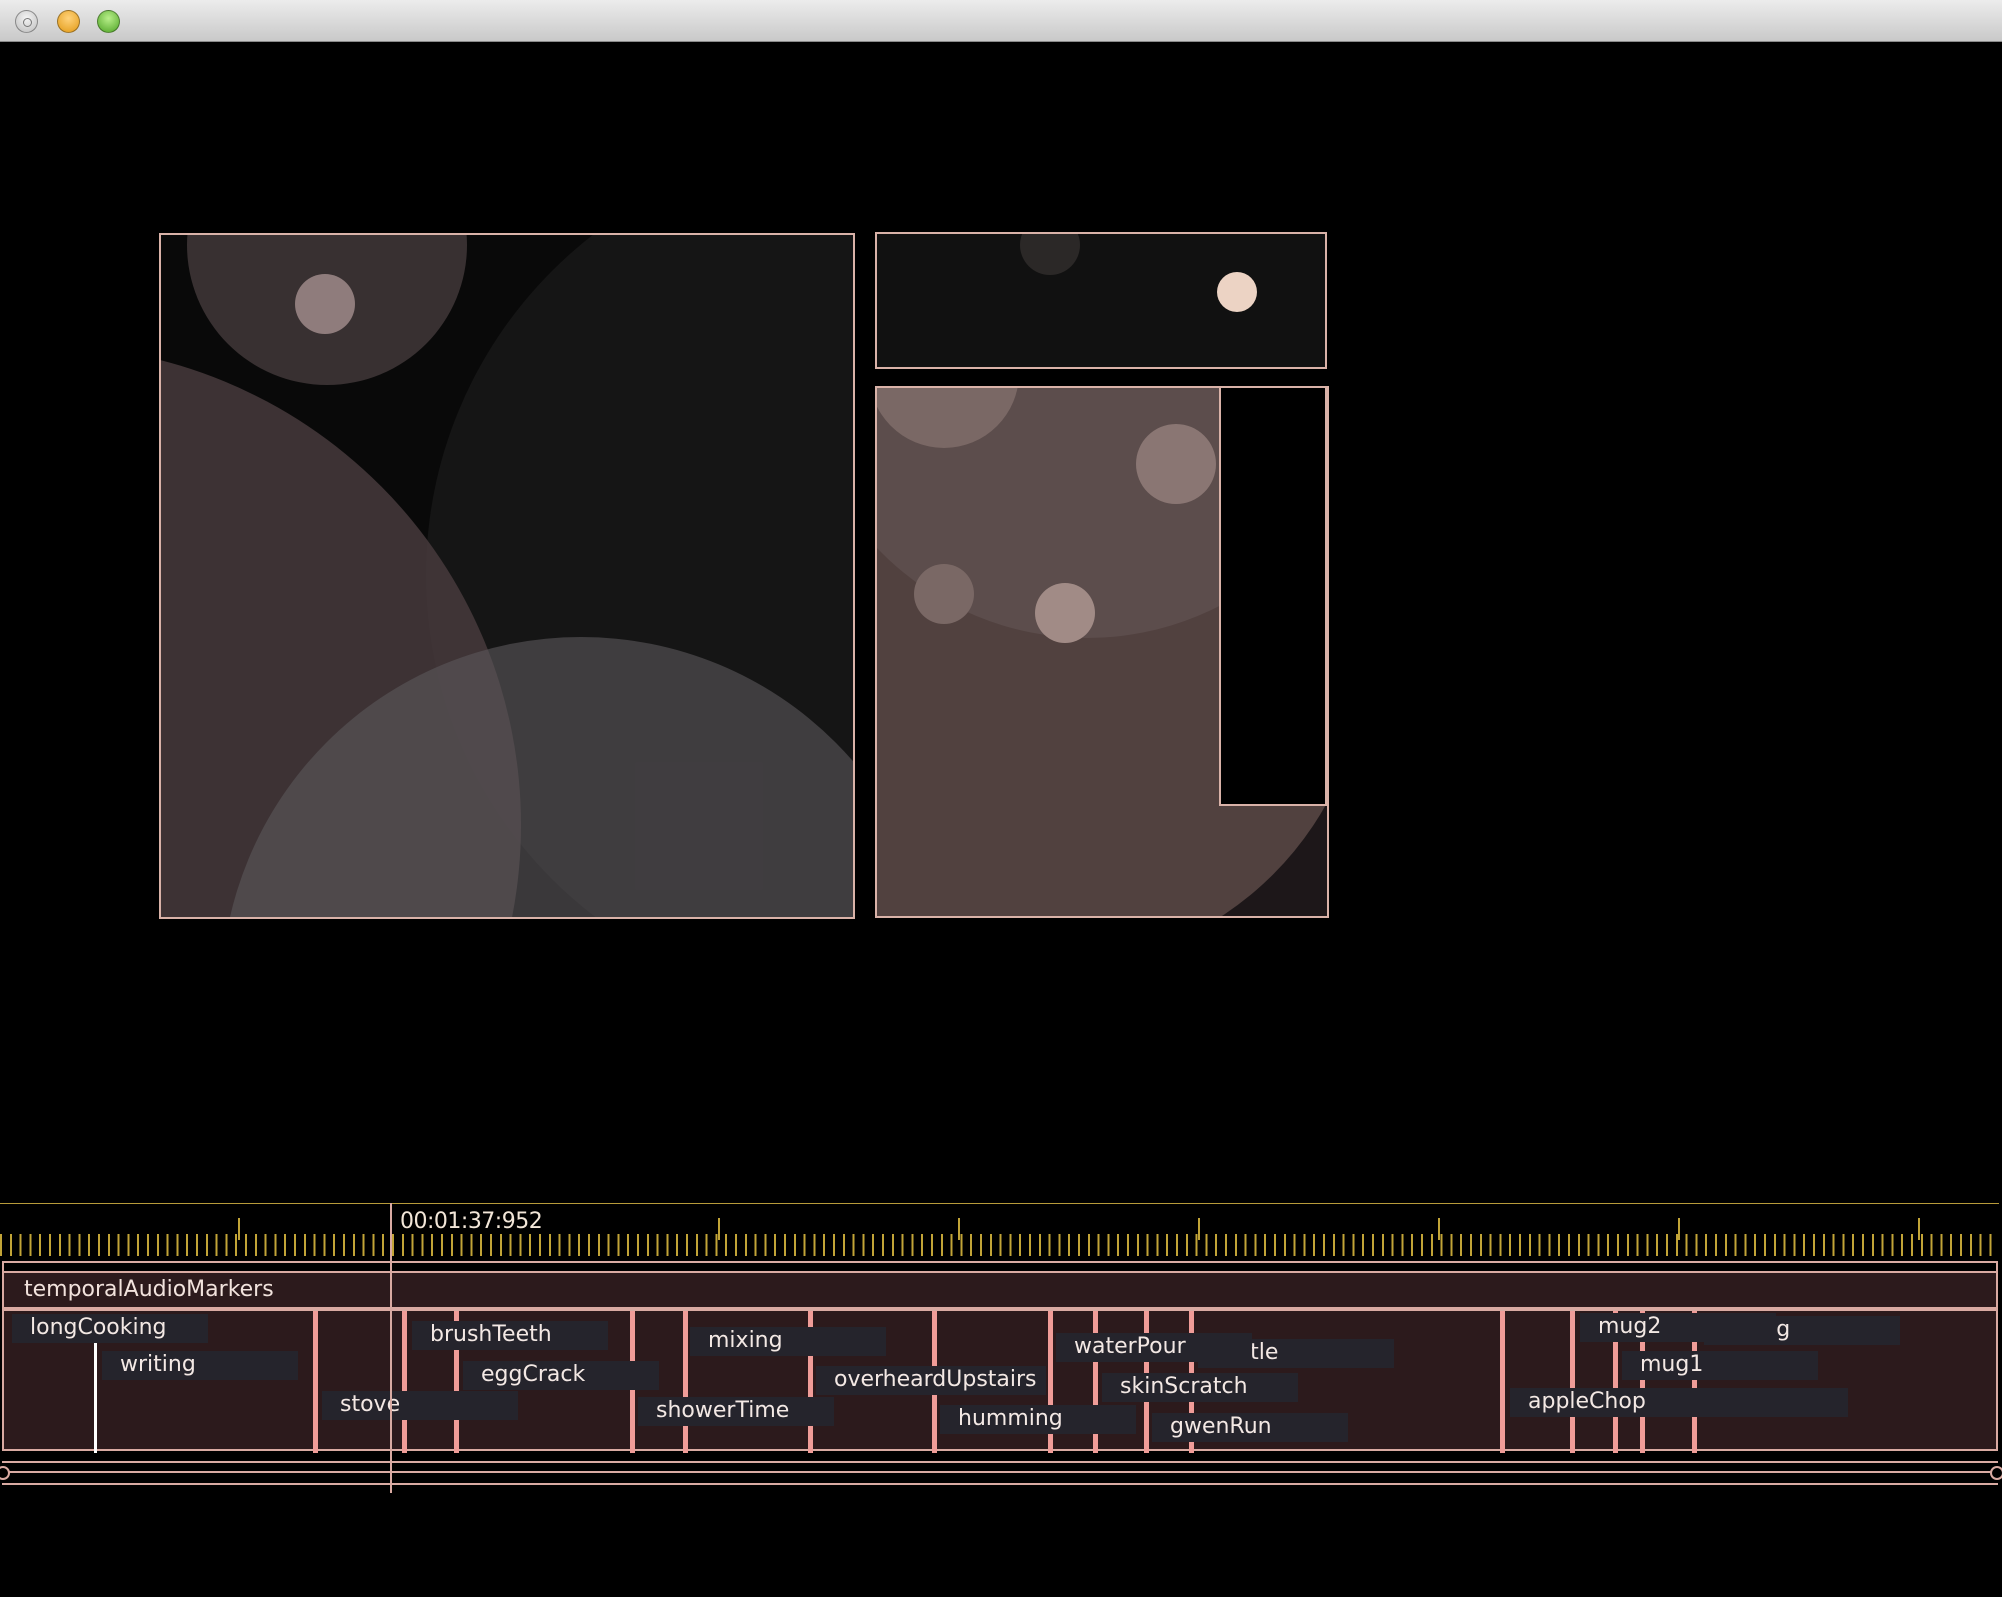 The height and width of the screenshot is (1597, 2002). I want to click on marker-label: mixing, so click(788, 1341).